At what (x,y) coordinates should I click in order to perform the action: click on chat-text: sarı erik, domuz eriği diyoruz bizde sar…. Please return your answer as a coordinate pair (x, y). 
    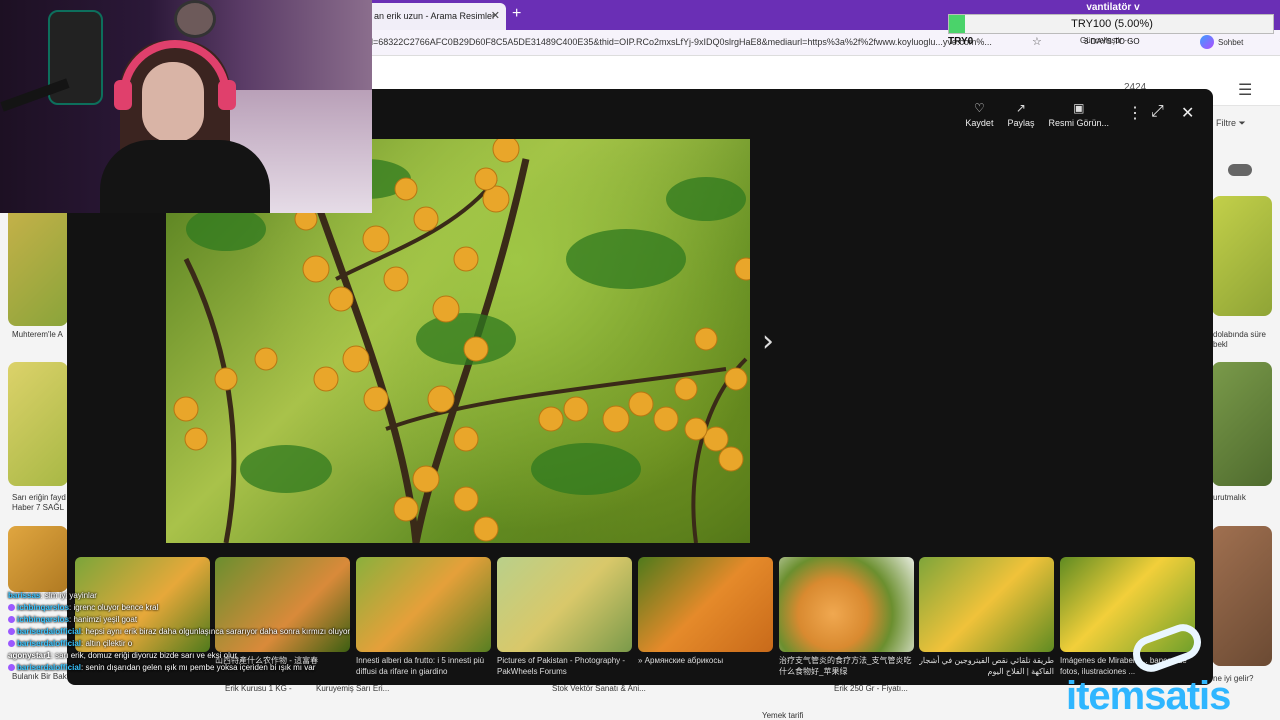
    Looking at the image, I should click on (146, 655).